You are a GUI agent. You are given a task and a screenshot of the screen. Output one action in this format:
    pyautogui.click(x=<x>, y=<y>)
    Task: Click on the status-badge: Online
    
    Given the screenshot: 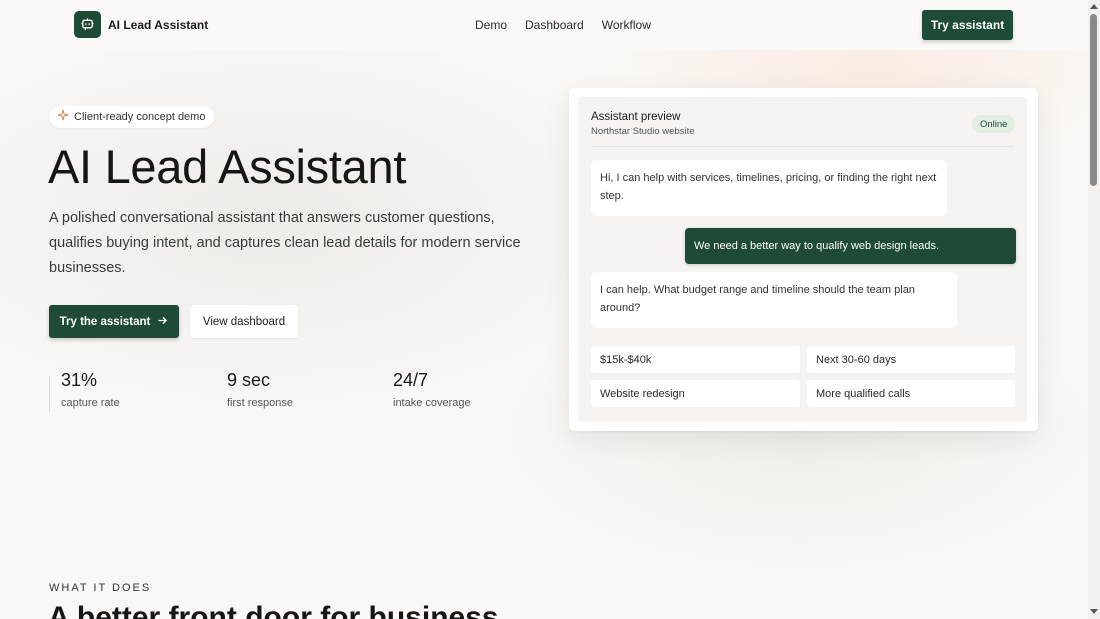 What is the action you would take?
    pyautogui.click(x=994, y=124)
    